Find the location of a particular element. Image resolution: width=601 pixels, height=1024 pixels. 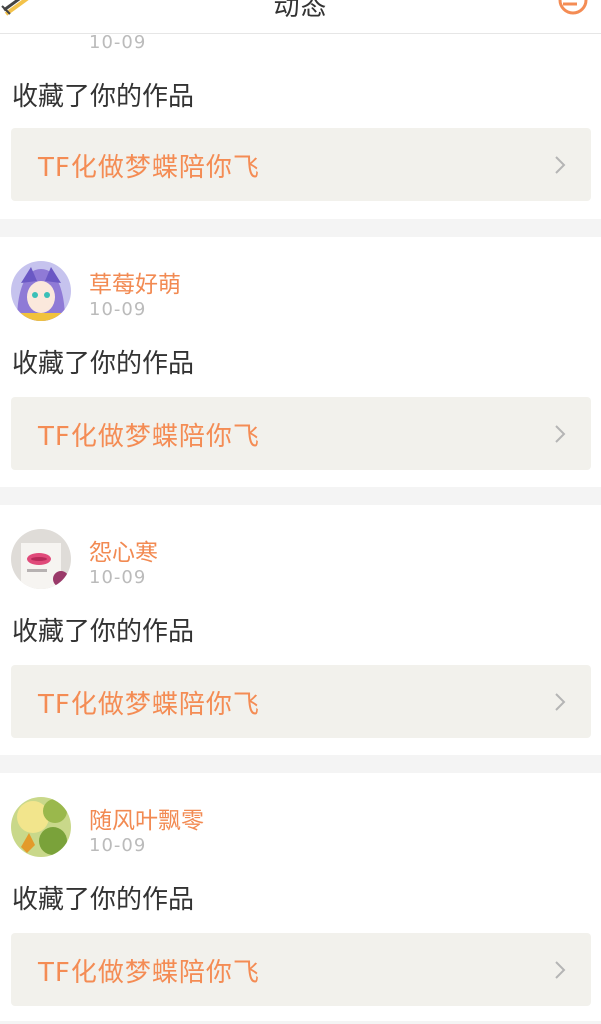

username: 随风叶飘零 is located at coordinates (146, 818).